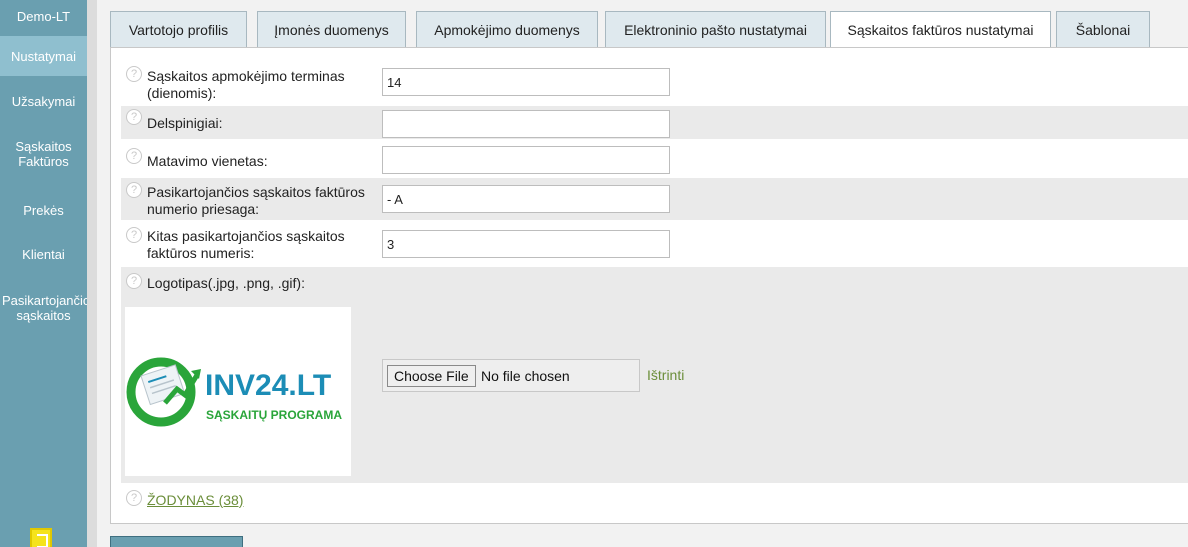 This screenshot has height=547, width=1188. I want to click on sidebar-item-products: Prekės, so click(43, 210).